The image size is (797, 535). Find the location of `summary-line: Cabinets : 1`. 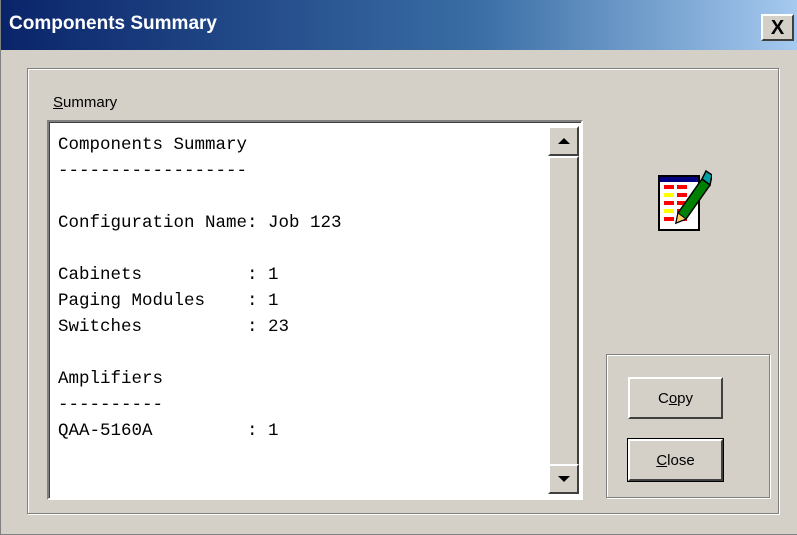

summary-line: Cabinets : 1 is located at coordinates (168, 275).